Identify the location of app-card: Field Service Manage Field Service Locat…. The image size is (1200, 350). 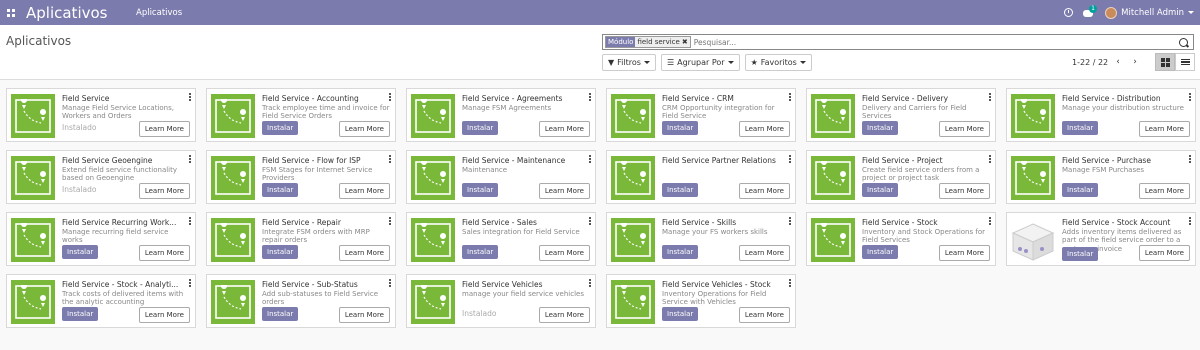
(101, 115).